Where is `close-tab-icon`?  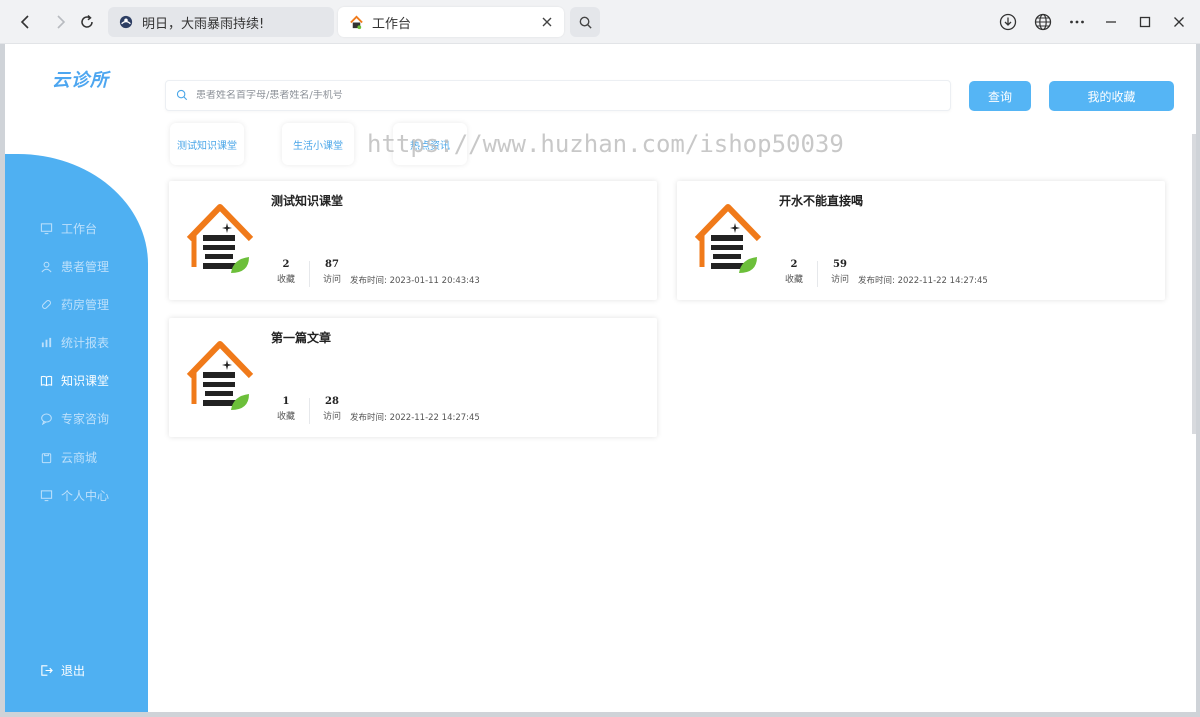
close-tab-icon is located at coordinates (547, 22).